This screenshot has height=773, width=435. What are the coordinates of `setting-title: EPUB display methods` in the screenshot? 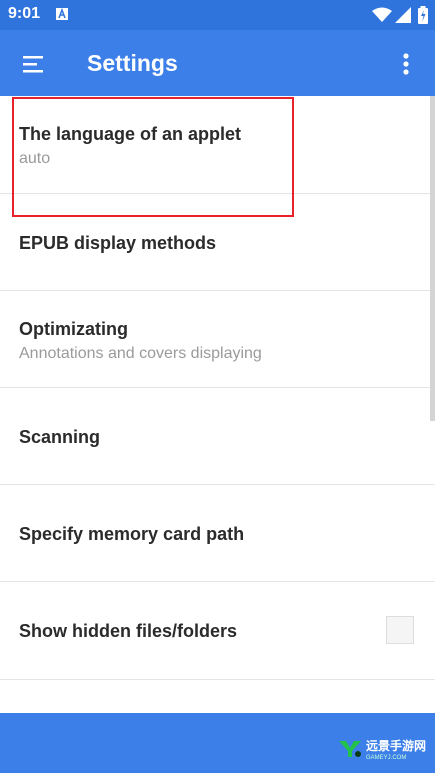 It's located at (118, 243).